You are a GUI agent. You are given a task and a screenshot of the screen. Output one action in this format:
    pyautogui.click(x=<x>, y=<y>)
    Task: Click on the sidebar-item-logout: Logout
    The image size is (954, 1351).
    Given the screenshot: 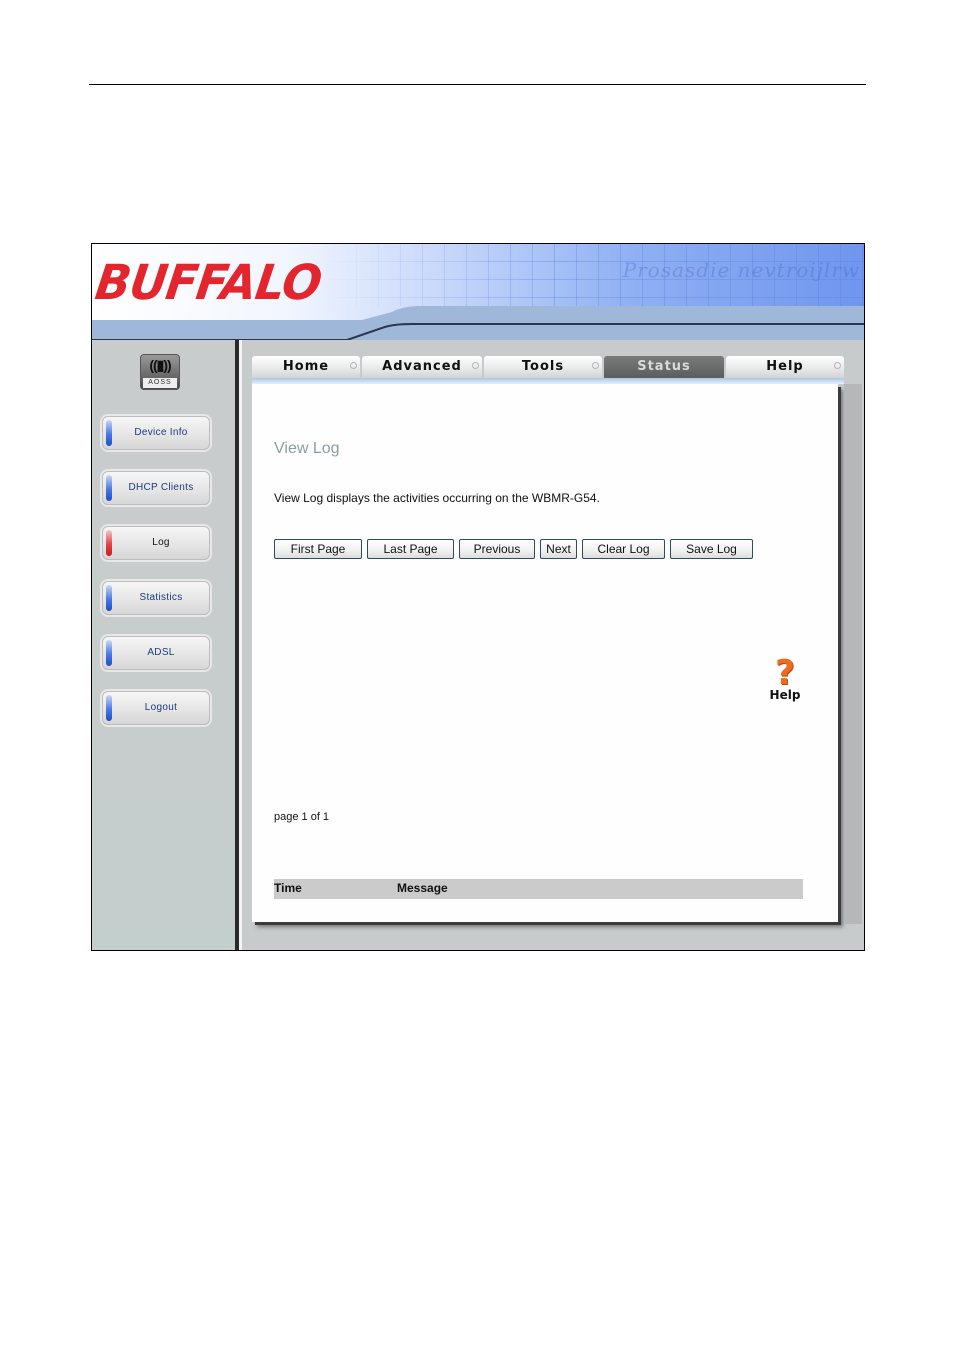 What is the action you would take?
    pyautogui.click(x=156, y=708)
    